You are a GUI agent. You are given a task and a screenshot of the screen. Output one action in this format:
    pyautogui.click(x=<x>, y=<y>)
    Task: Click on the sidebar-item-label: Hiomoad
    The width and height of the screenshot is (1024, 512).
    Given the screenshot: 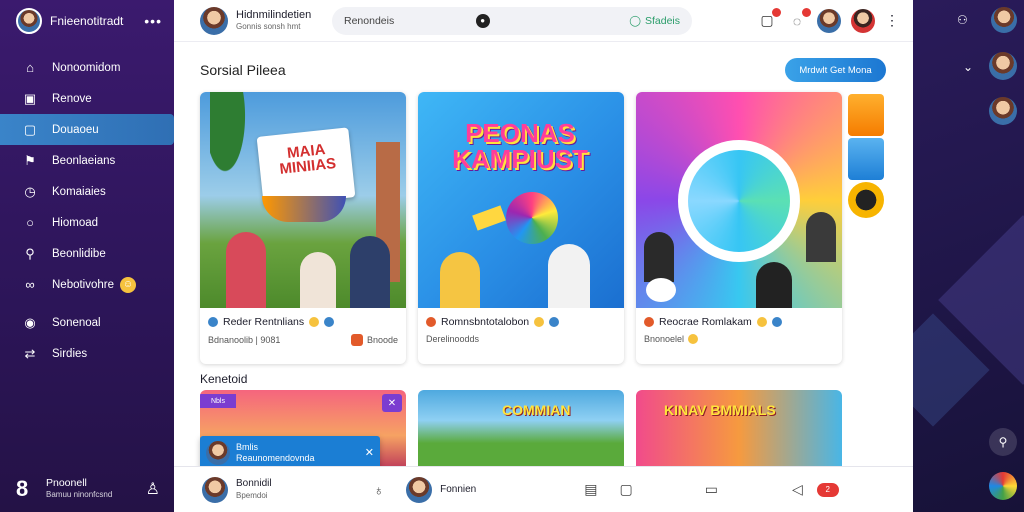 What is the action you would take?
    pyautogui.click(x=75, y=222)
    